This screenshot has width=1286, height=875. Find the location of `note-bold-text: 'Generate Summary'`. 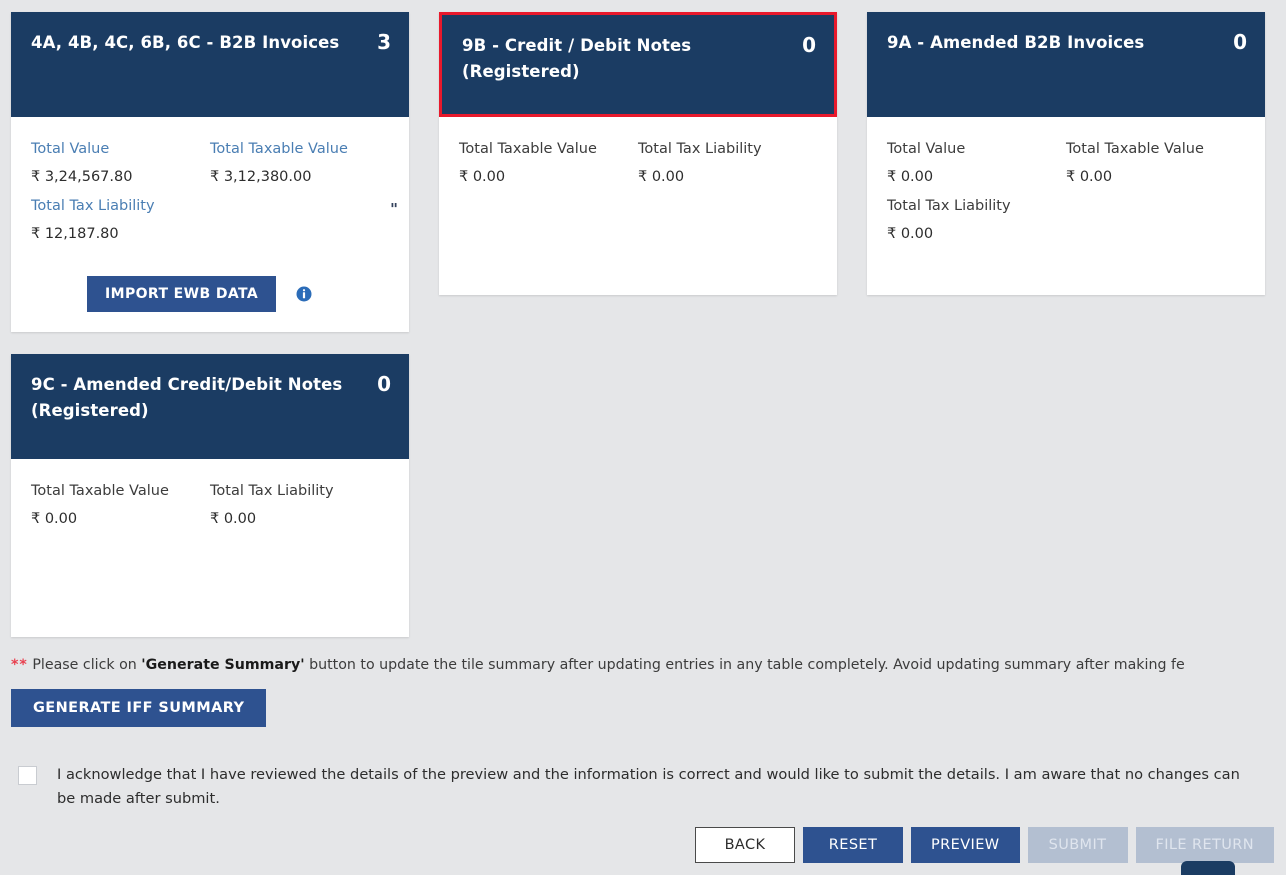

note-bold-text: 'Generate Summary' is located at coordinates (223, 665).